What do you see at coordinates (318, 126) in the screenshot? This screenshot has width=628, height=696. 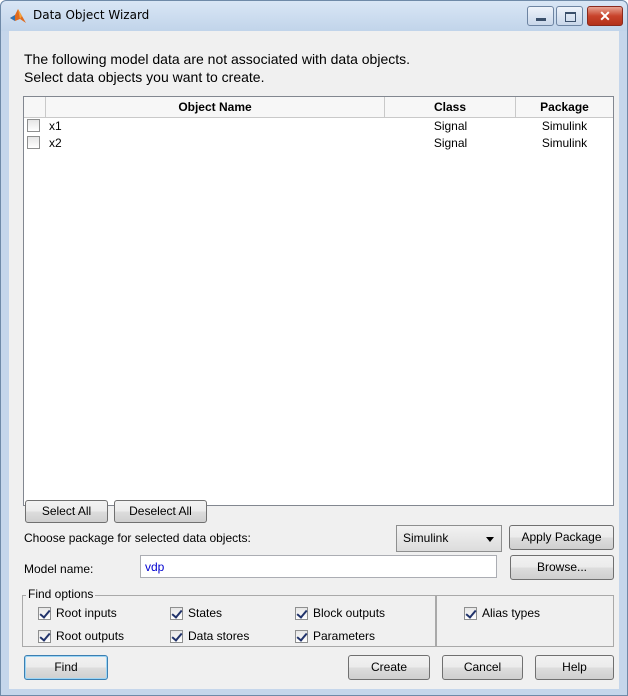 I see `table-row: x1 Signal Simulink` at bounding box center [318, 126].